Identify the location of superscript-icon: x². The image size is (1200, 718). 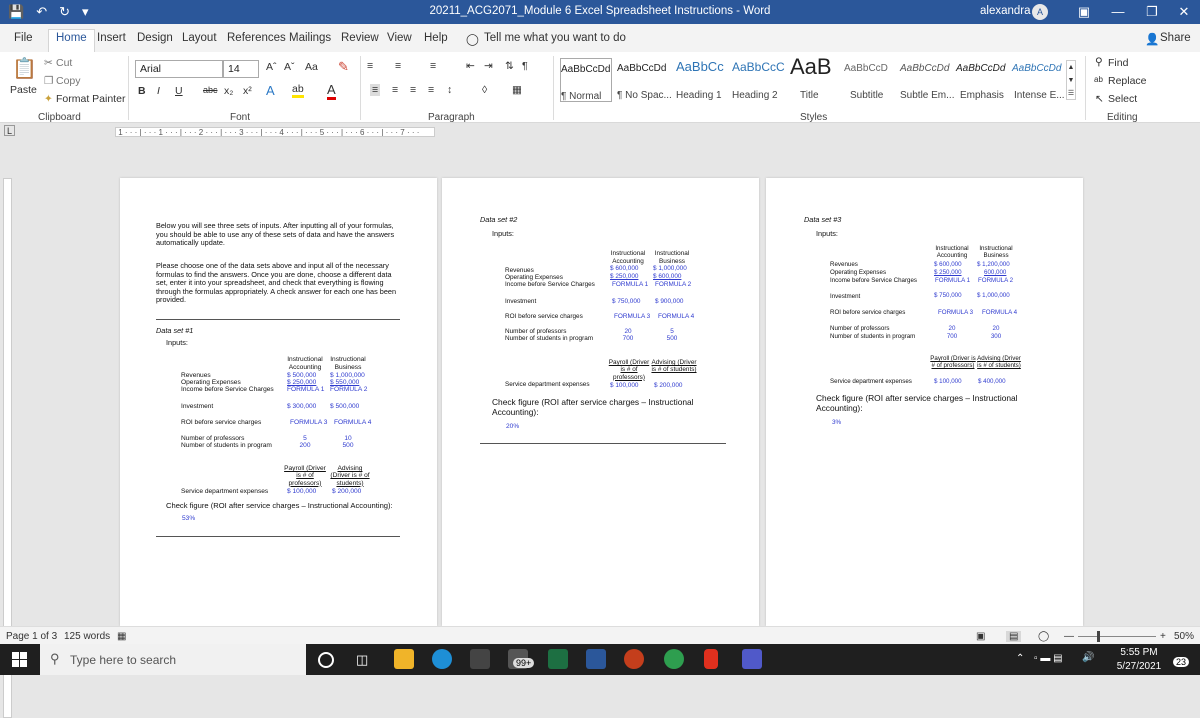
(247, 91).